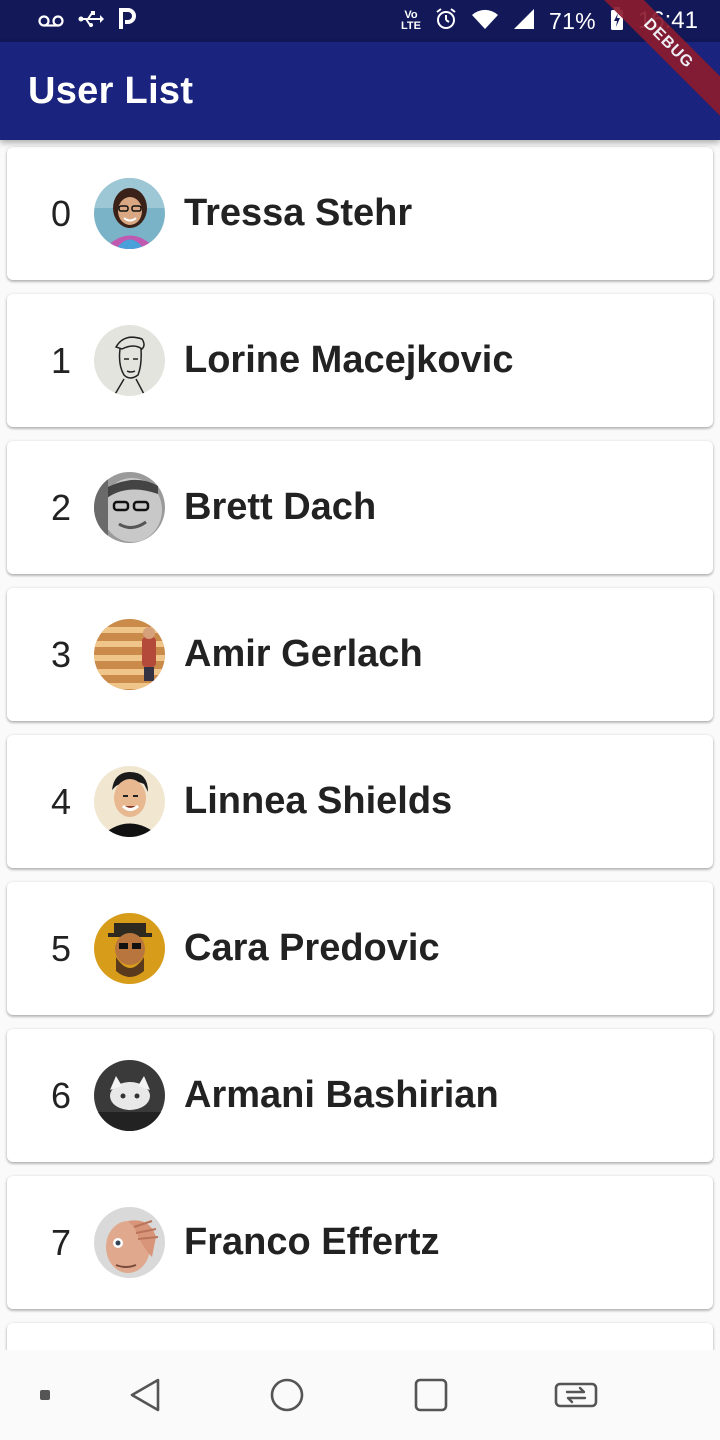 This screenshot has height=1440, width=720. Describe the element at coordinates (485, 21) in the screenshot. I see `wifi-icon` at that location.